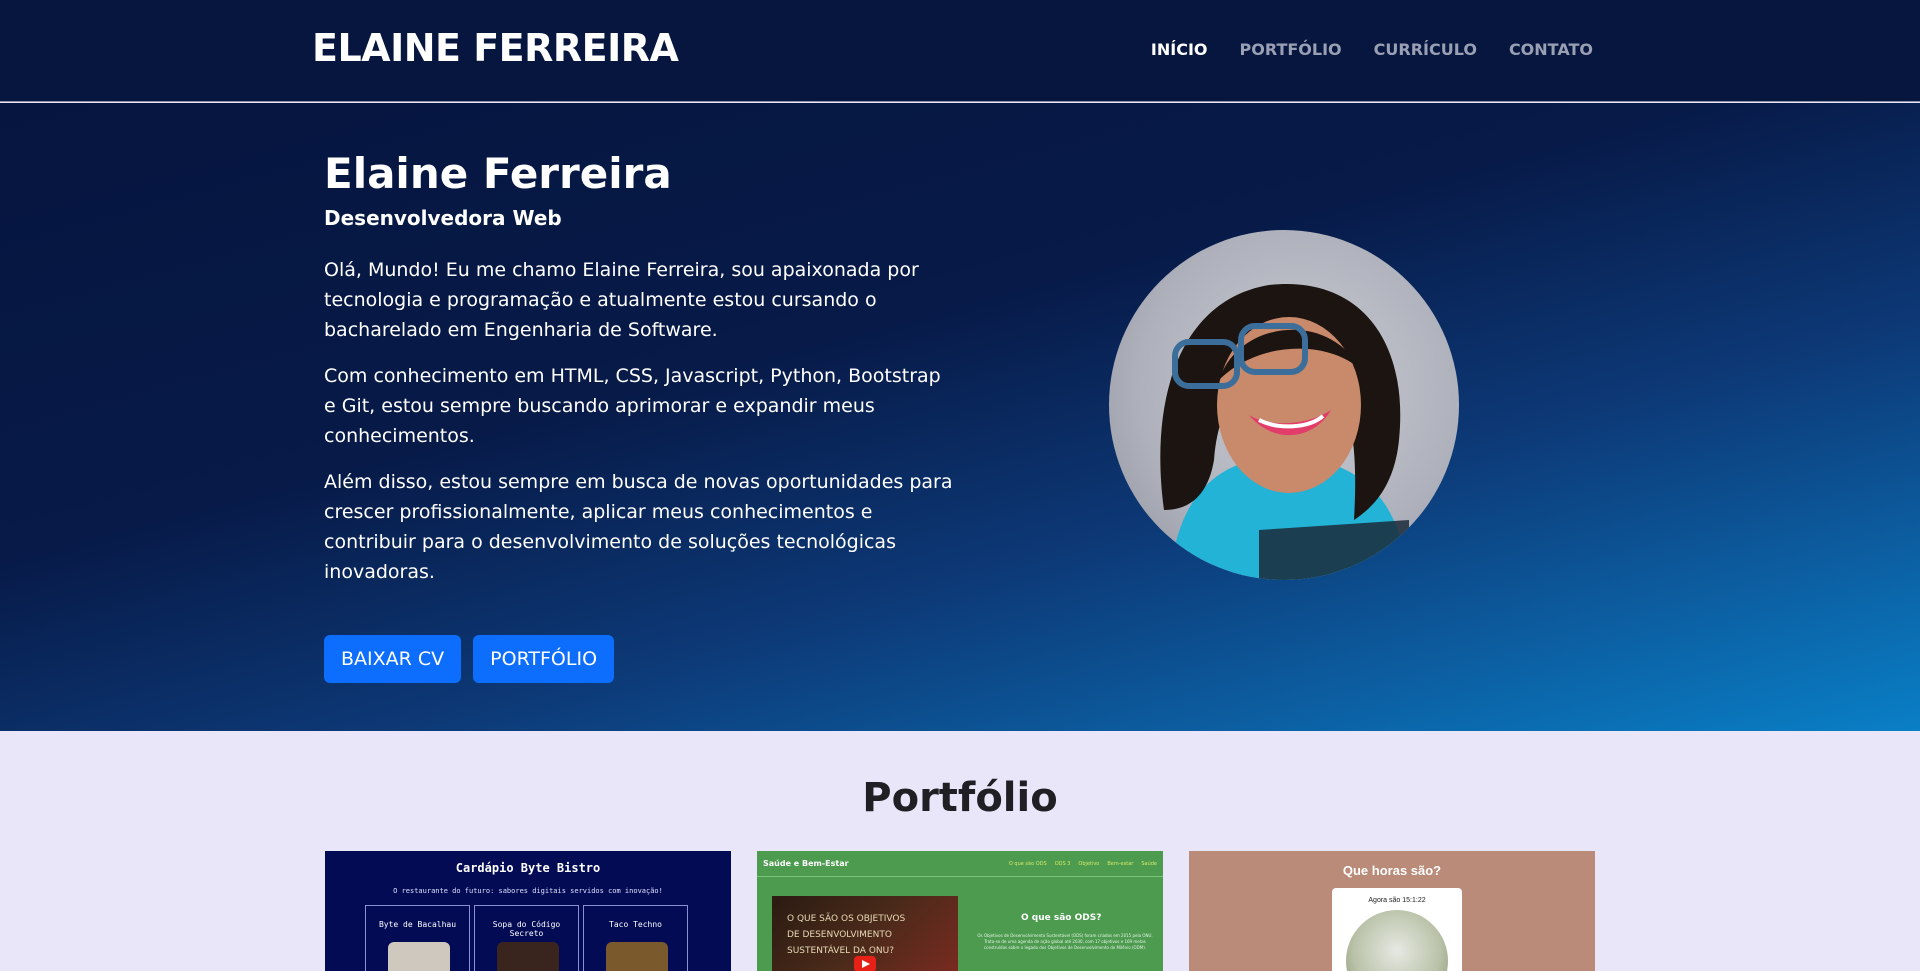  I want to click on profile-photo, so click(1284, 405).